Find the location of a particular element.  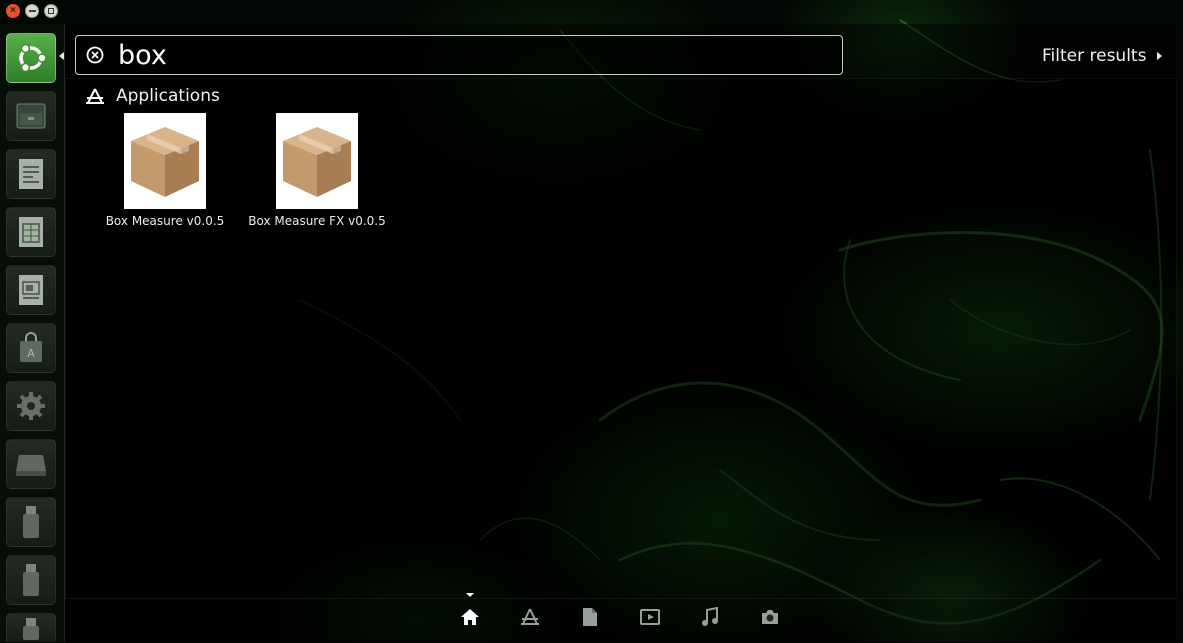

lens-video-button is located at coordinates (650, 617).